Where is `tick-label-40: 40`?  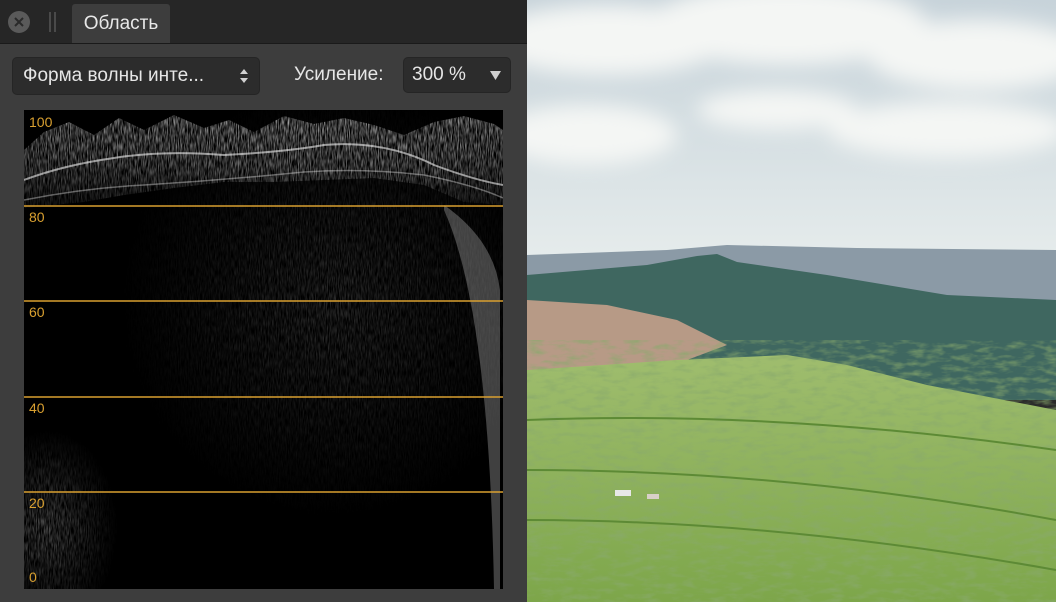
tick-label-40: 40 is located at coordinates (37, 408).